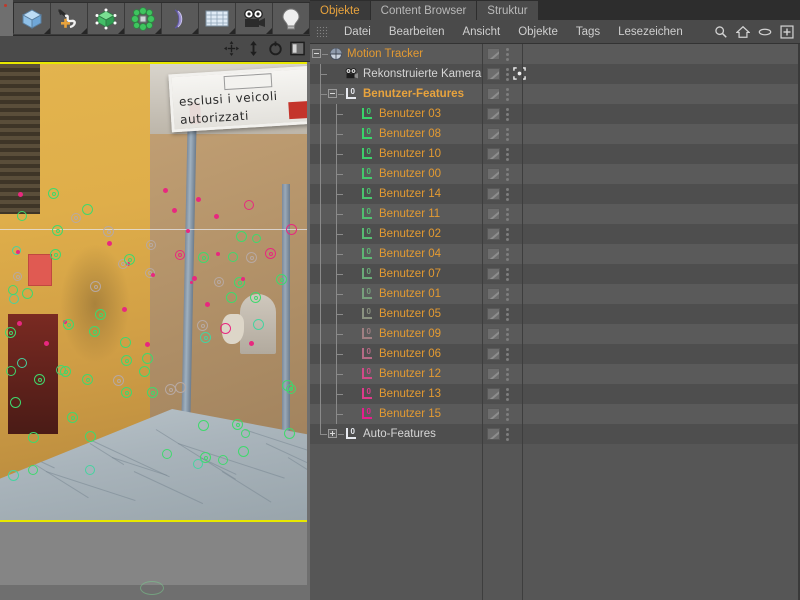  What do you see at coordinates (588, 32) in the screenshot?
I see `menu-tags: Tags` at bounding box center [588, 32].